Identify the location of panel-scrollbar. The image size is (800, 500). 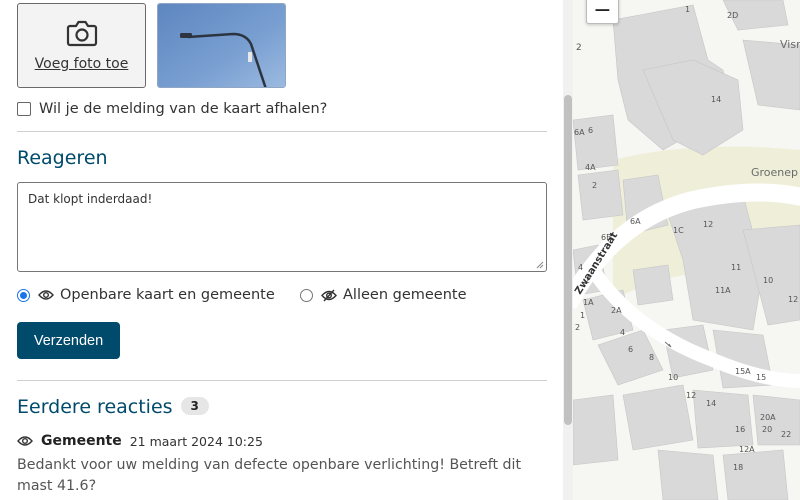
(568, 250).